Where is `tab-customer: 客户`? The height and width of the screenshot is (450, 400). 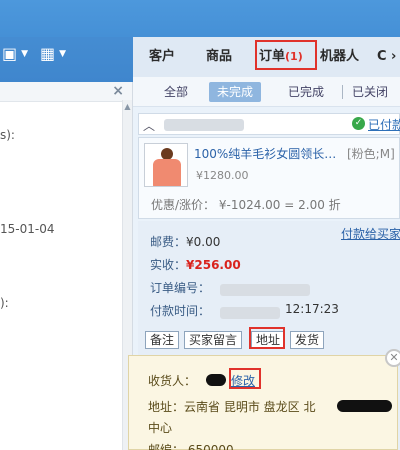 tab-customer: 客户 is located at coordinates (162, 57).